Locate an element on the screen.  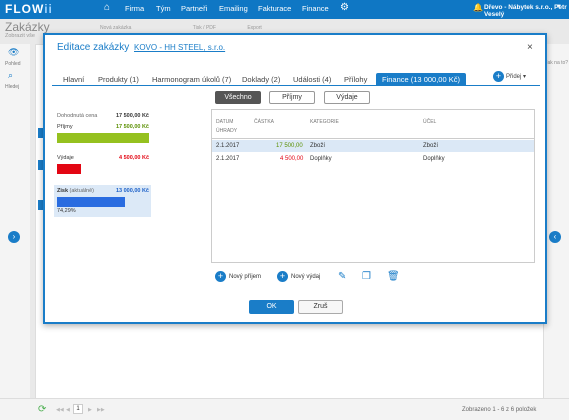
chevron-left-icon: ‹ is located at coordinates (555, 237).